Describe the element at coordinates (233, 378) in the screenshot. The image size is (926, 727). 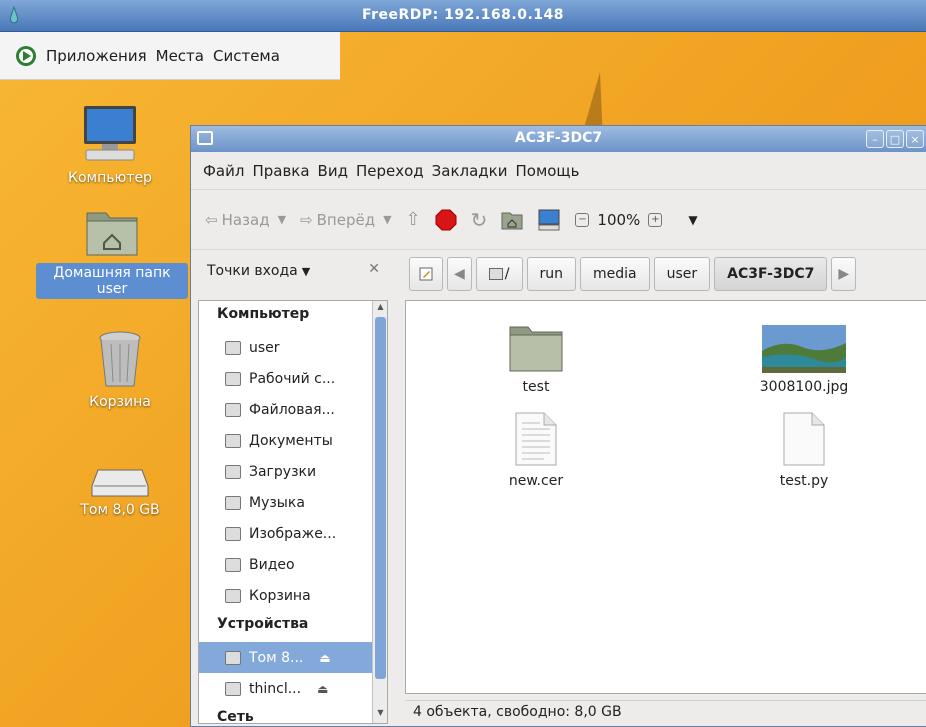
I see `desktop-folder-icon` at that location.